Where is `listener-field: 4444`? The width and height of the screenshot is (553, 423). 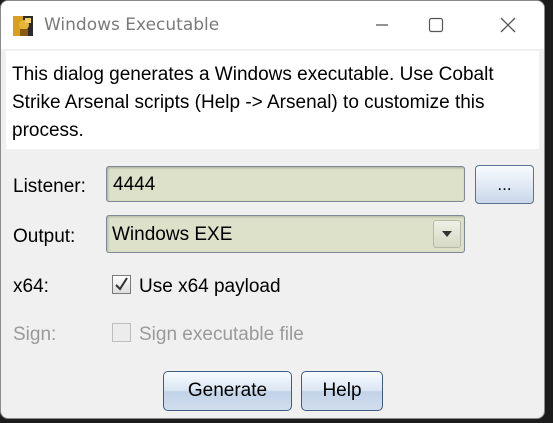
listener-field: 4444 is located at coordinates (285, 184).